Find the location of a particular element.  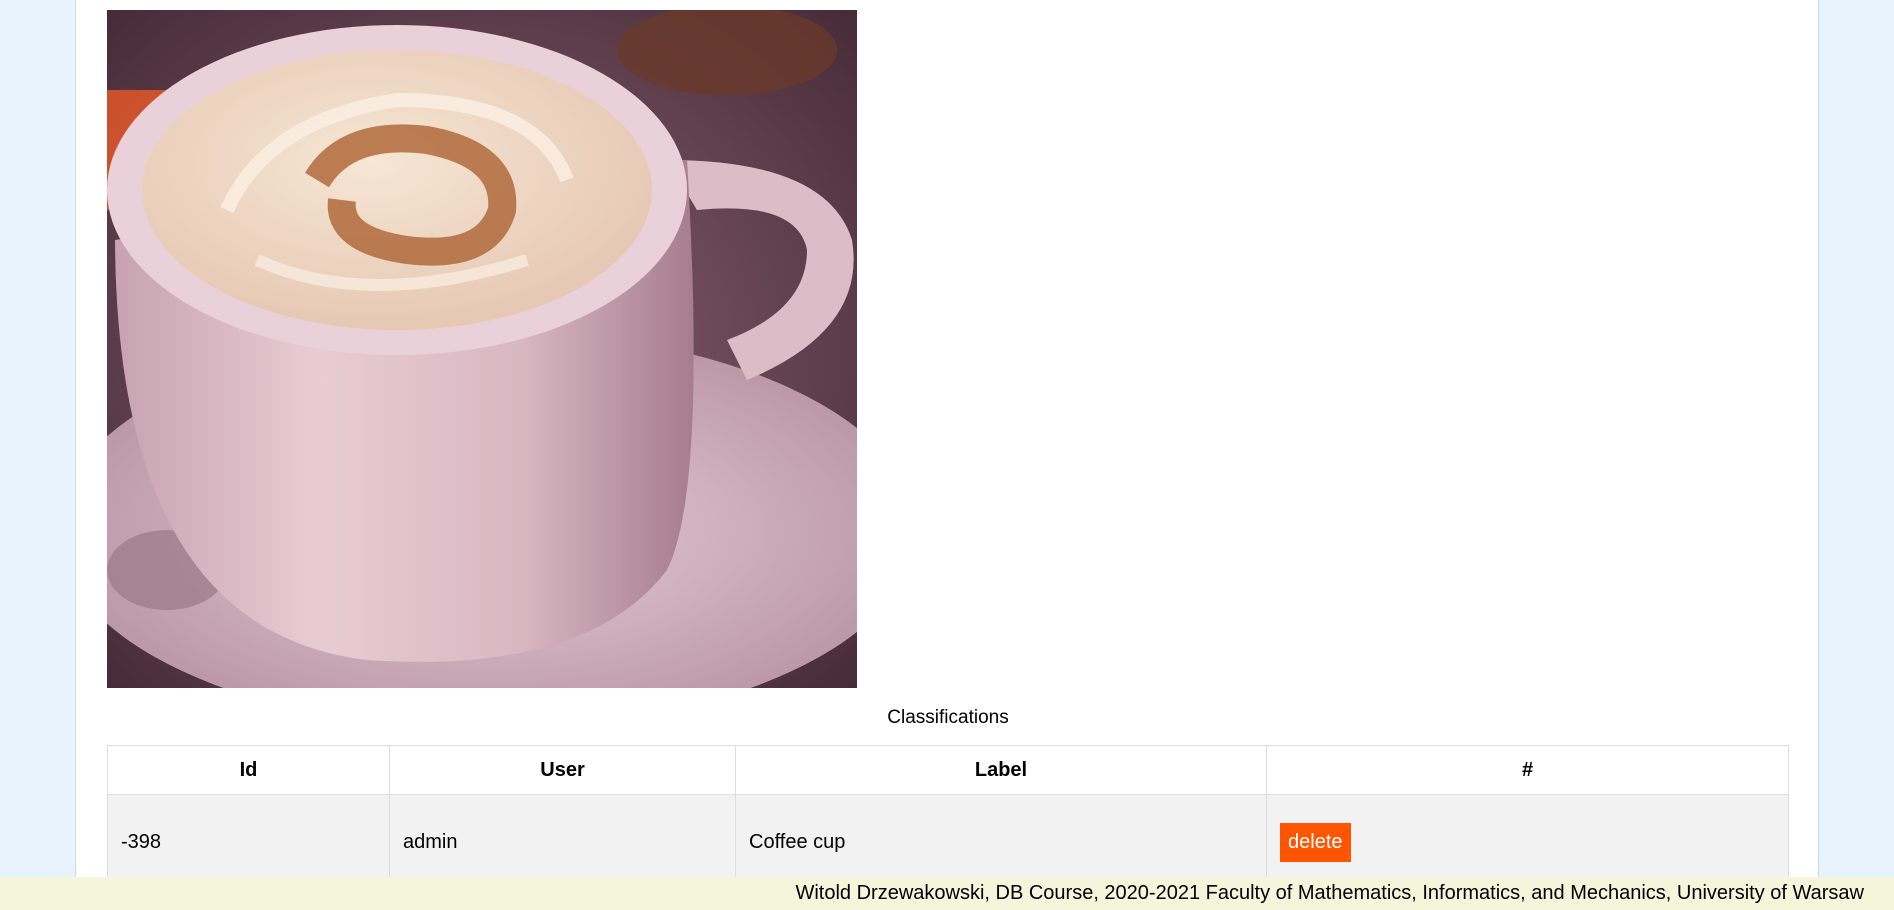

classifications-title: Classifications is located at coordinates (948, 717).